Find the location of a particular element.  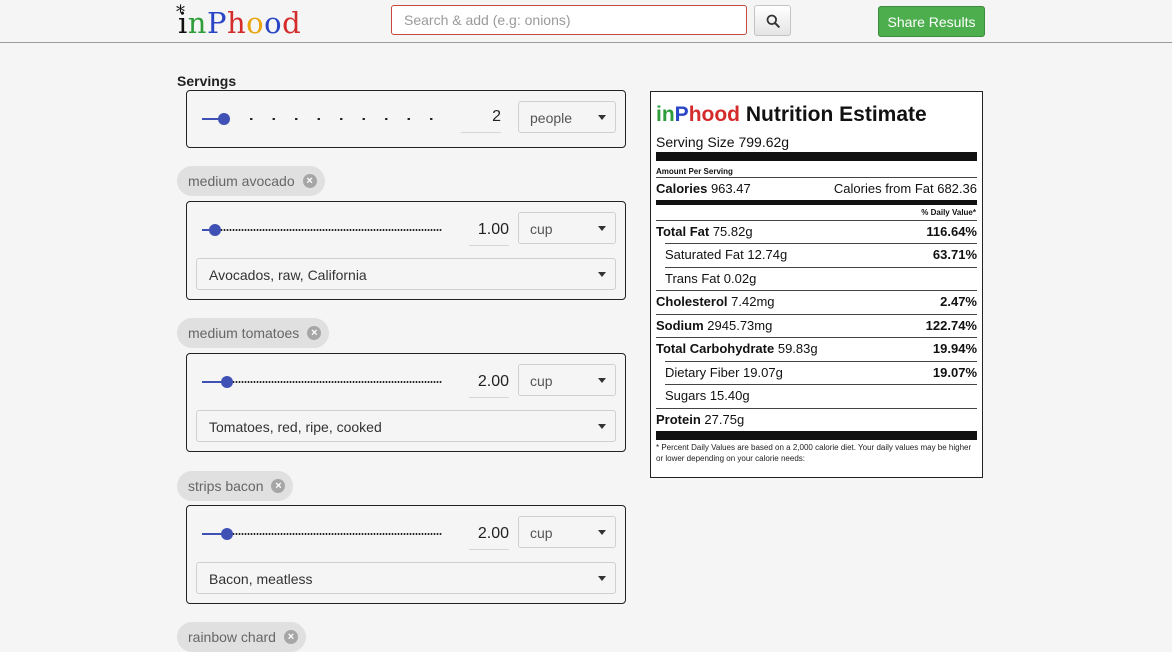

ingredient-card: 2.00 cup Bacon, meatless is located at coordinates (406, 554).